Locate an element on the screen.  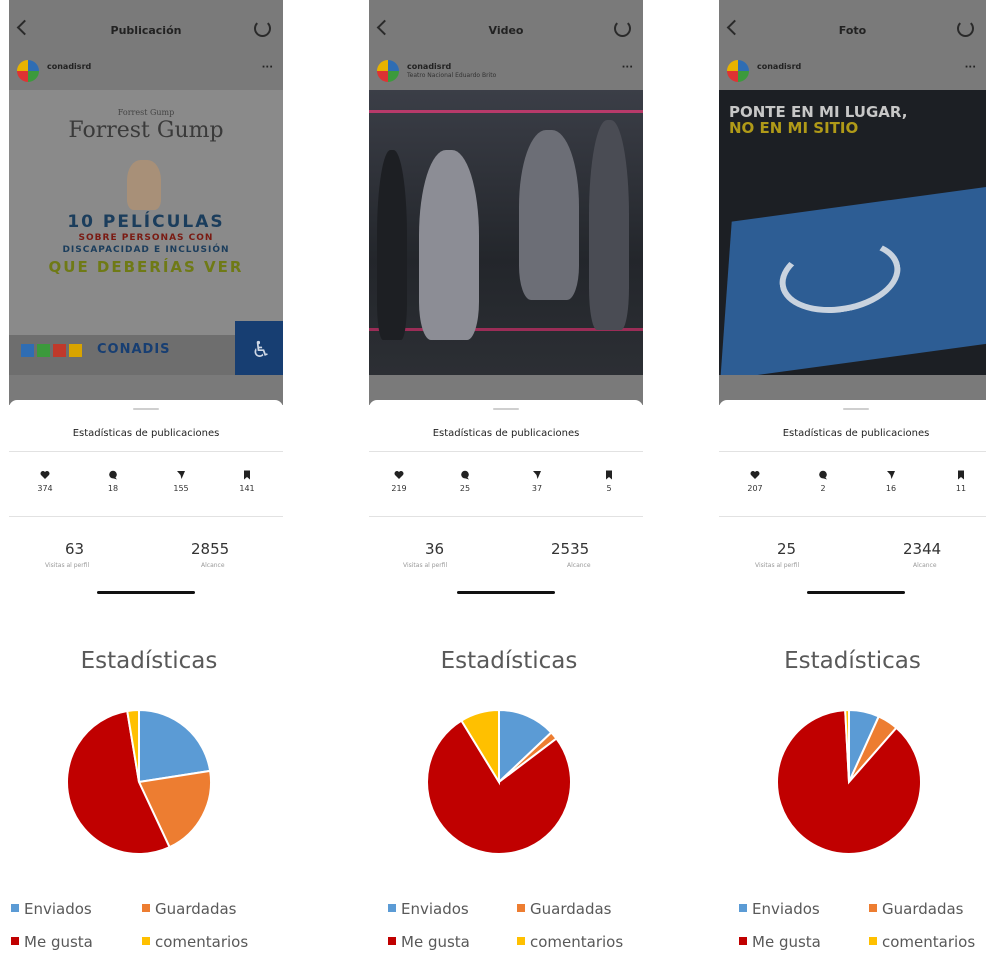
top-bar: Publicación is located at coordinates (146, 30).